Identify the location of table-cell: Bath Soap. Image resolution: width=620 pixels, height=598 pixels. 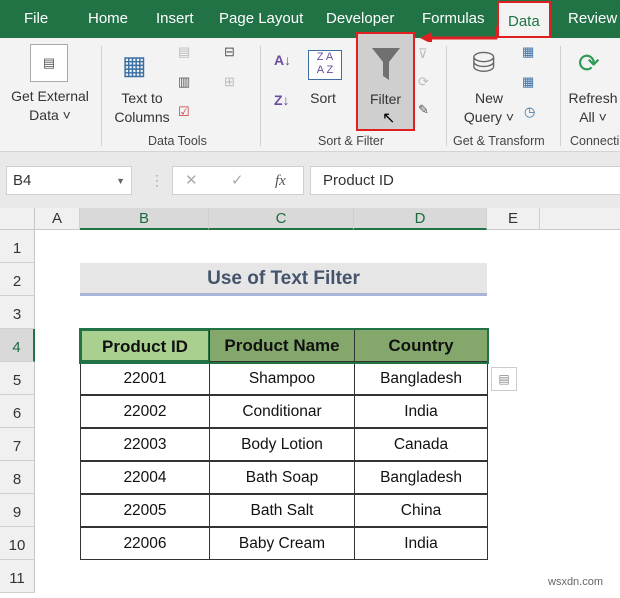
(282, 477).